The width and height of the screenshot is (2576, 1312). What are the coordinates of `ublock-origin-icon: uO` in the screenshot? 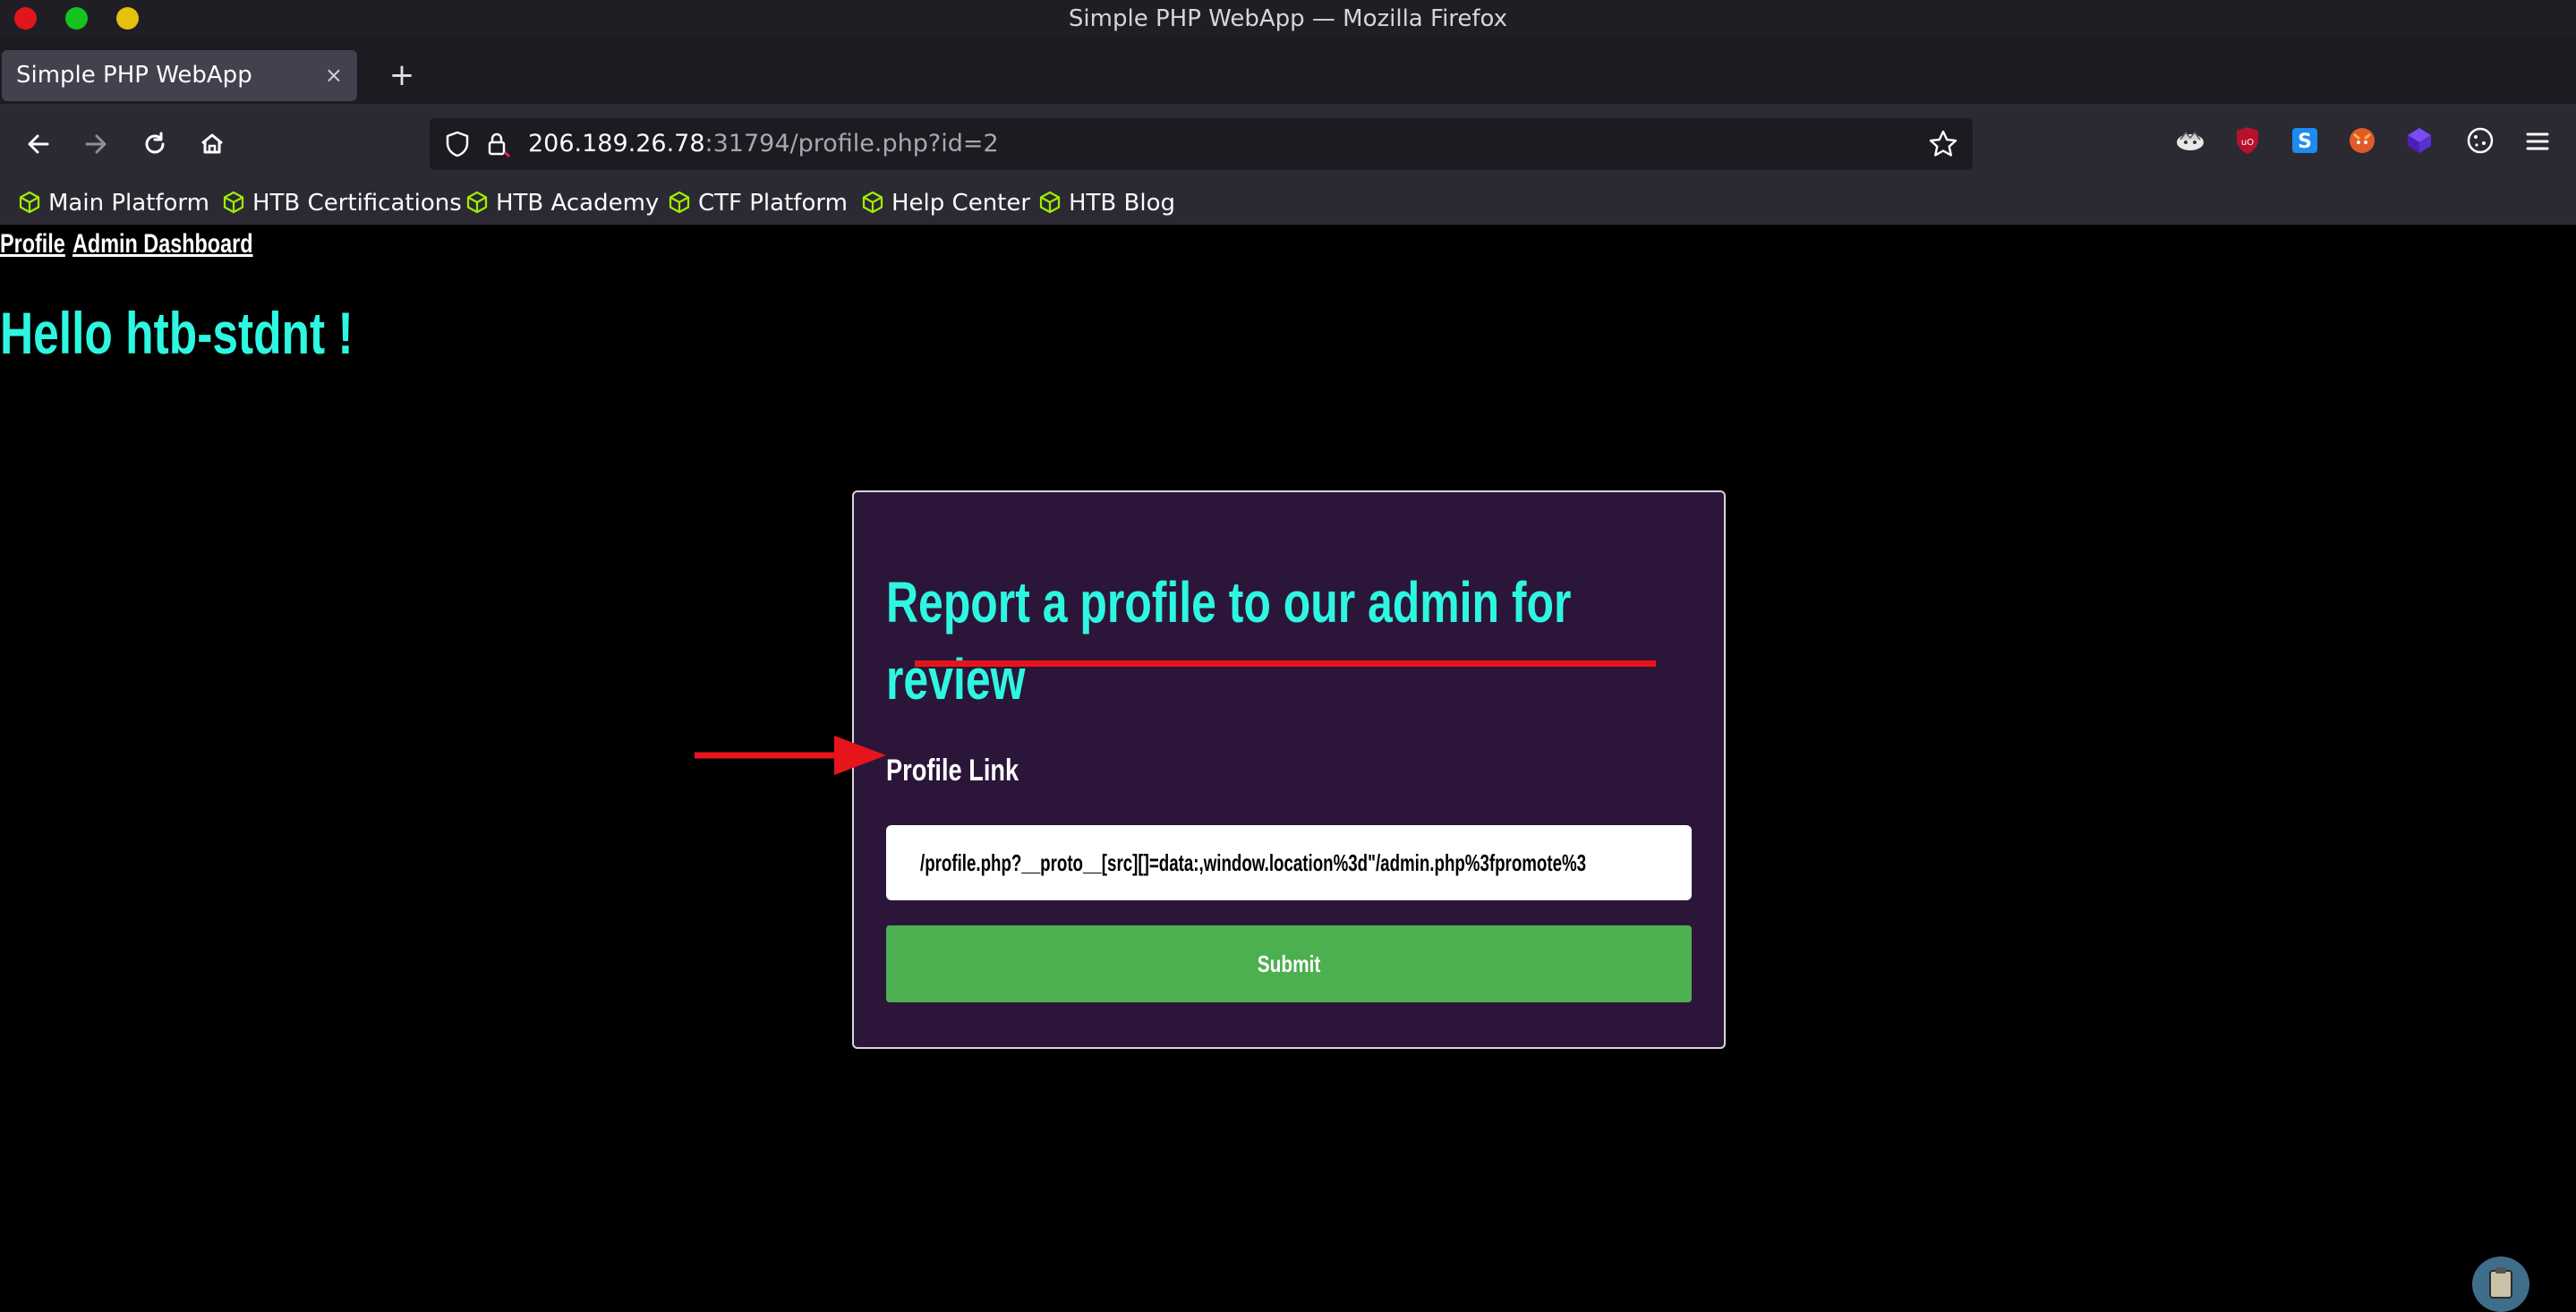 It's located at (2248, 141).